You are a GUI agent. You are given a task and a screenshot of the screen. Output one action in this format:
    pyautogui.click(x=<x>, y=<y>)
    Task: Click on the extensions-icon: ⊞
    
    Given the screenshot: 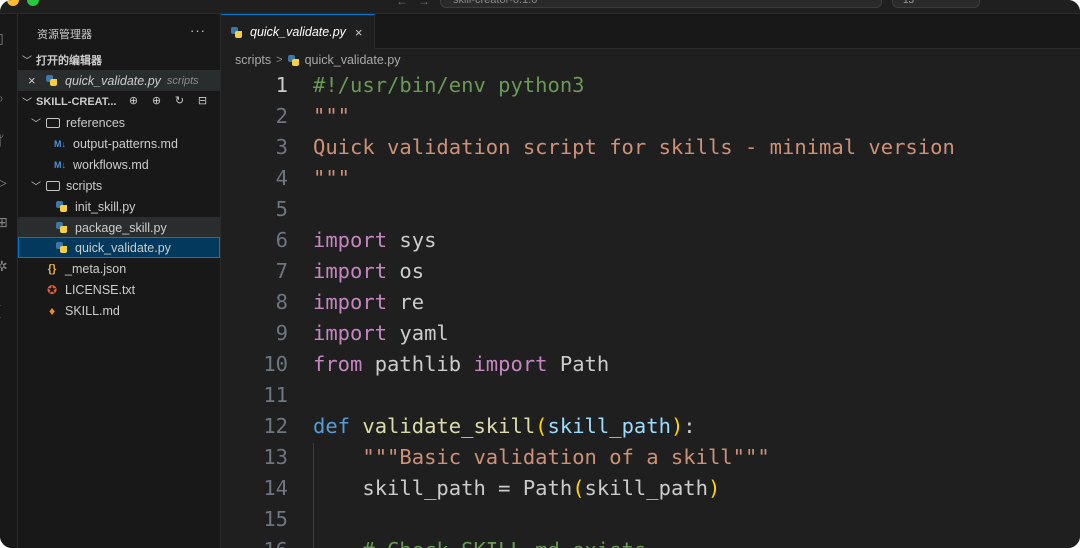 What is the action you would take?
    pyautogui.click(x=6, y=222)
    